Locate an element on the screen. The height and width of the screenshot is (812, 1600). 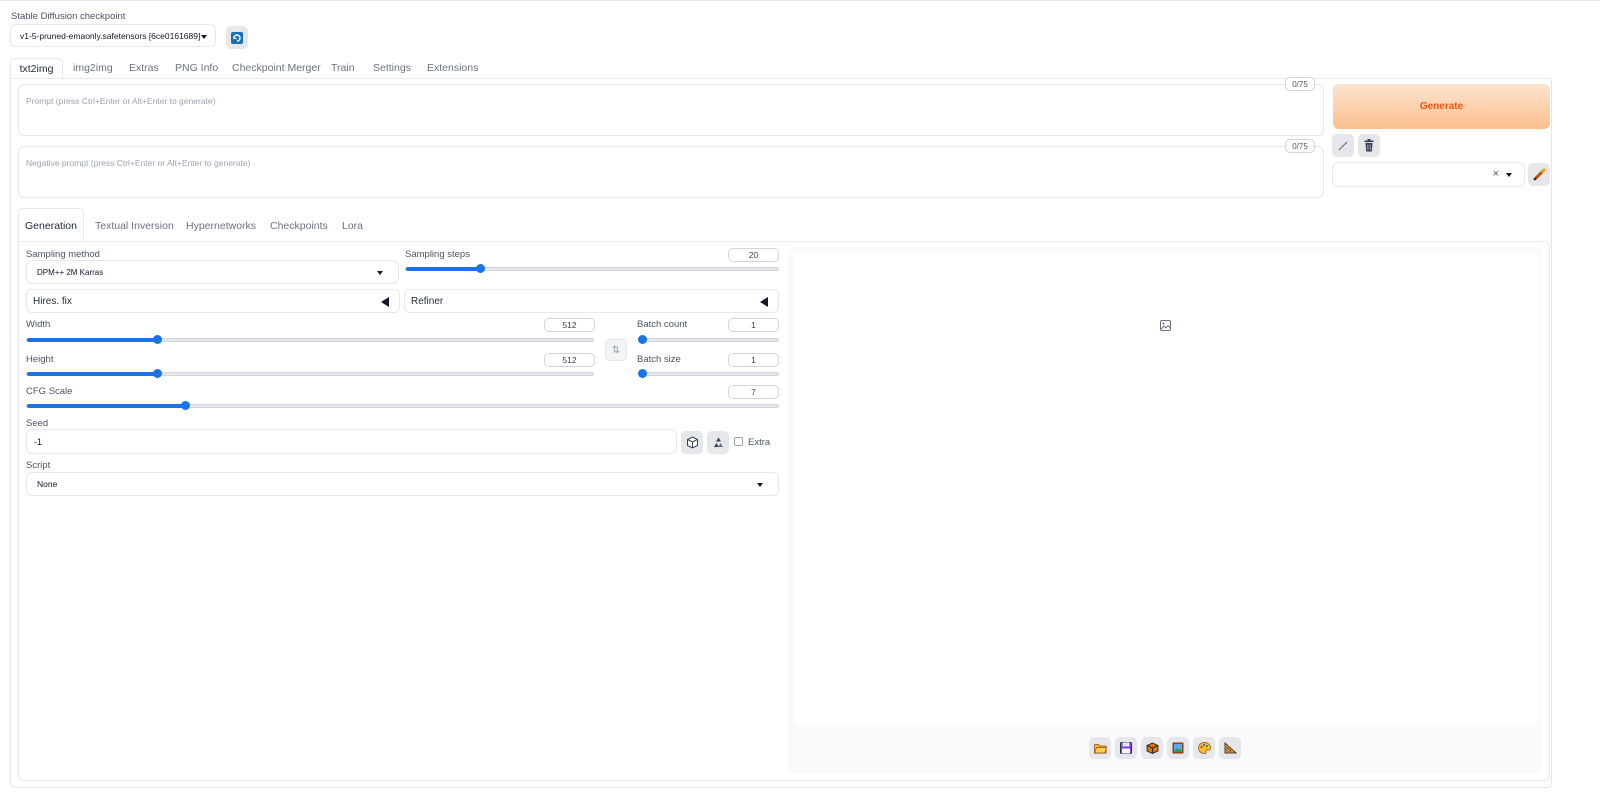
edit-styles-button is located at coordinates (1539, 174).